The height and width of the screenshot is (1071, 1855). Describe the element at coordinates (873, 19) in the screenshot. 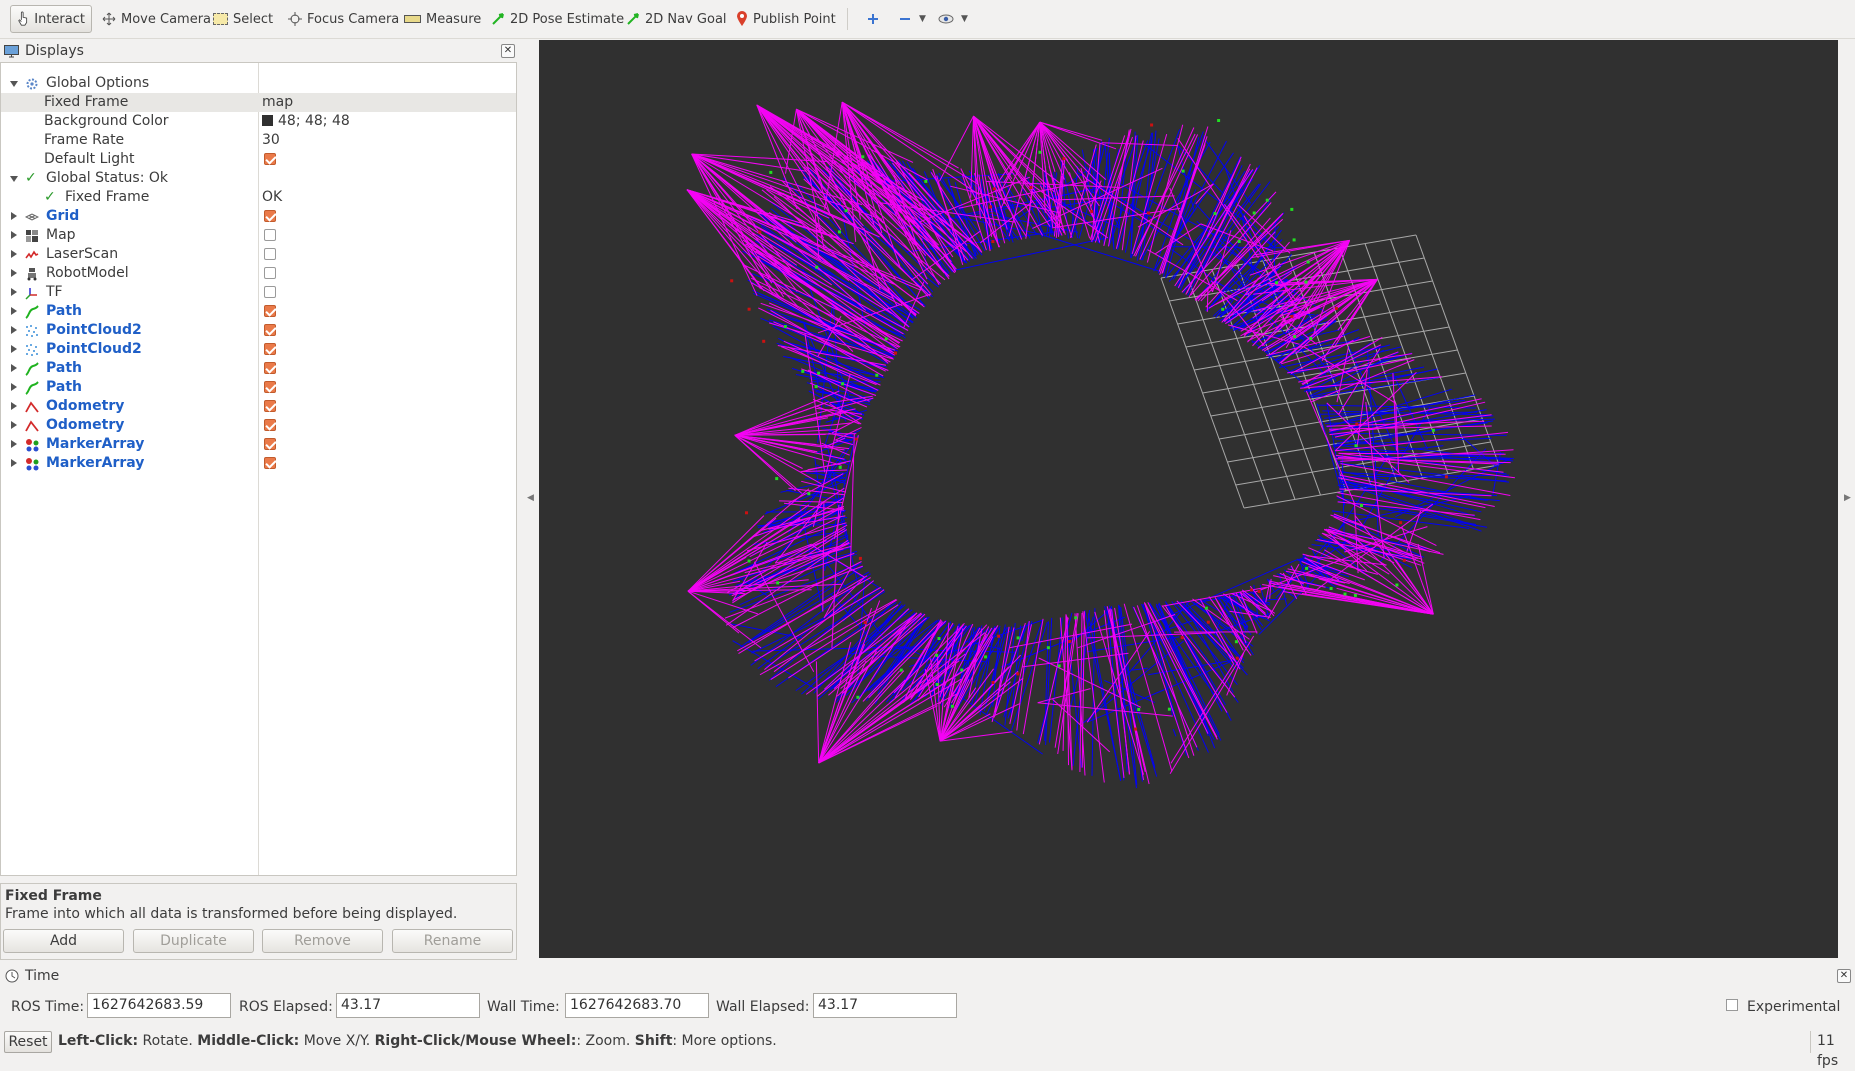

I see `add-tool-button` at that location.